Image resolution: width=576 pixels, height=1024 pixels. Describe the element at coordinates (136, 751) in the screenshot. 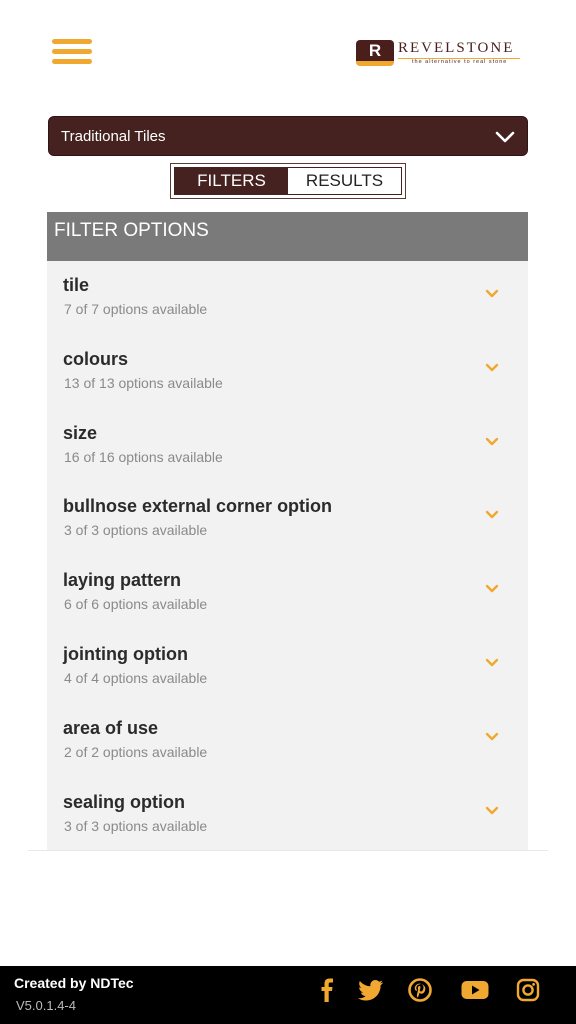

I see `filter-item-count: 2 of 2 options available` at that location.